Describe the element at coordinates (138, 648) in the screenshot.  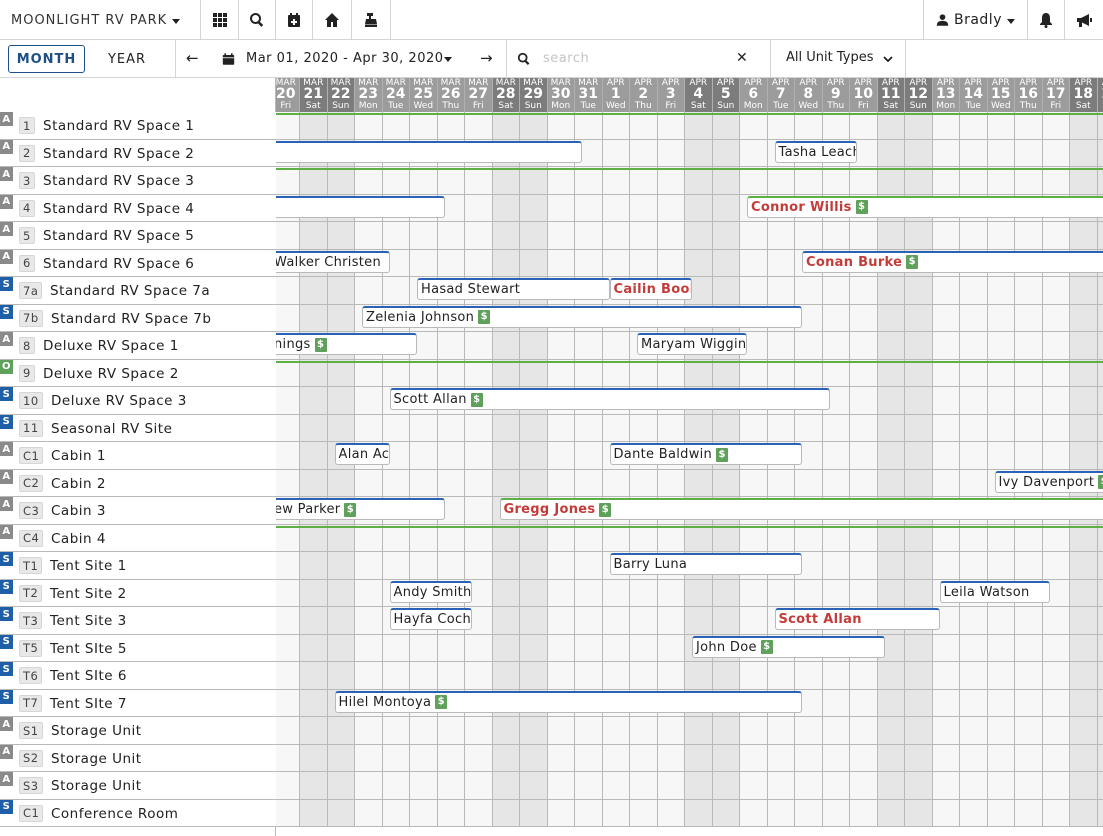
I see `unit-row: S T5 Tent SIte 5` at that location.